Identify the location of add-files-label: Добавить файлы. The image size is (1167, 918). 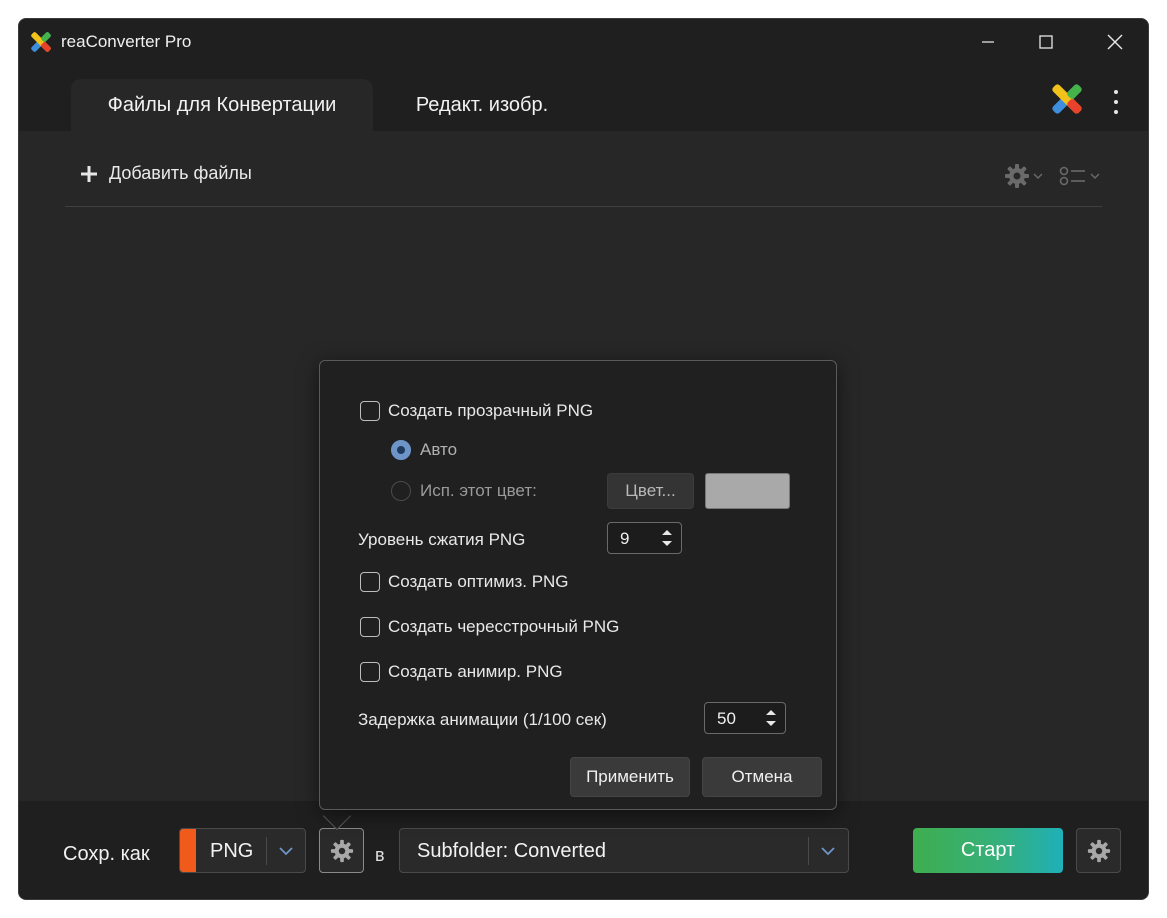
(180, 173).